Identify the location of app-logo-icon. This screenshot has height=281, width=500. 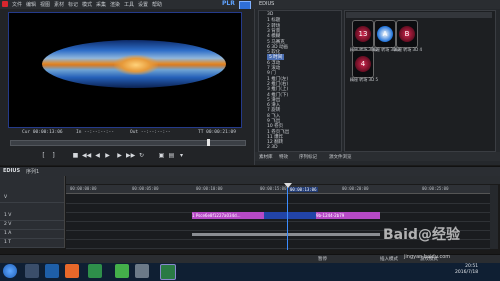
(5, 4).